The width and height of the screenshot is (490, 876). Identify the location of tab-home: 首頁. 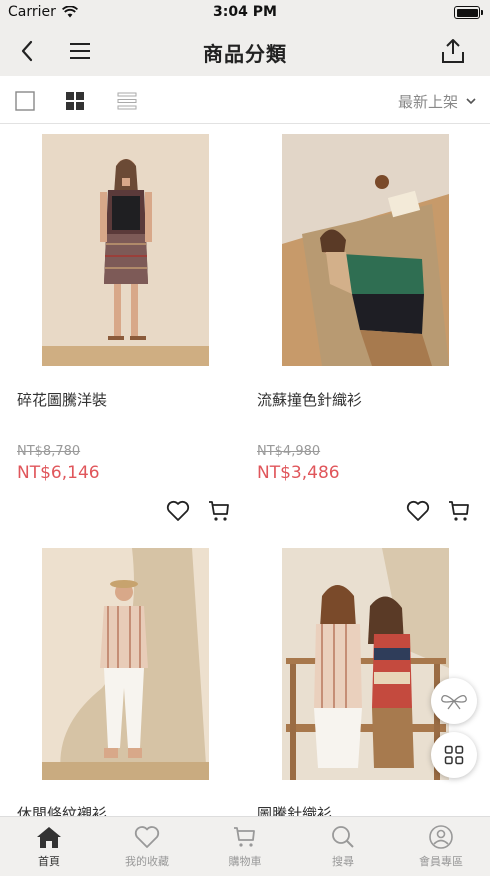
(49, 846).